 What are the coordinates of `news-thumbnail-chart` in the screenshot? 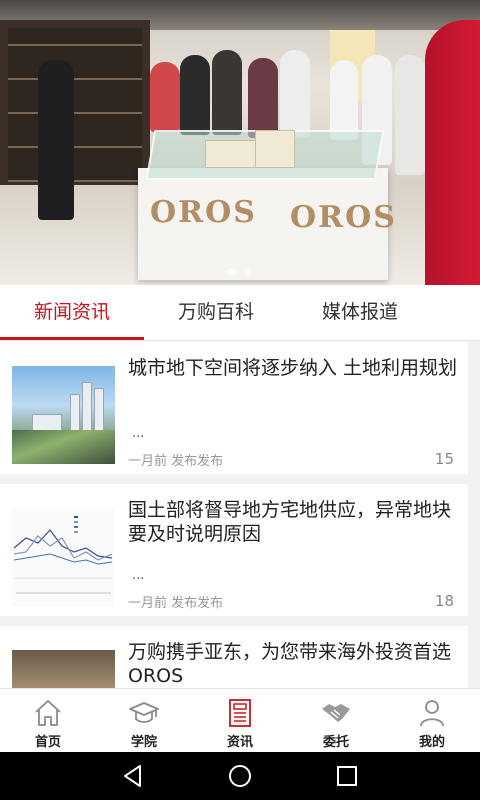 It's located at (63, 557).